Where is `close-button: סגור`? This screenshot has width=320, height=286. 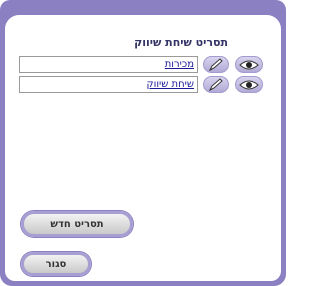
close-button: סגור is located at coordinates (56, 264).